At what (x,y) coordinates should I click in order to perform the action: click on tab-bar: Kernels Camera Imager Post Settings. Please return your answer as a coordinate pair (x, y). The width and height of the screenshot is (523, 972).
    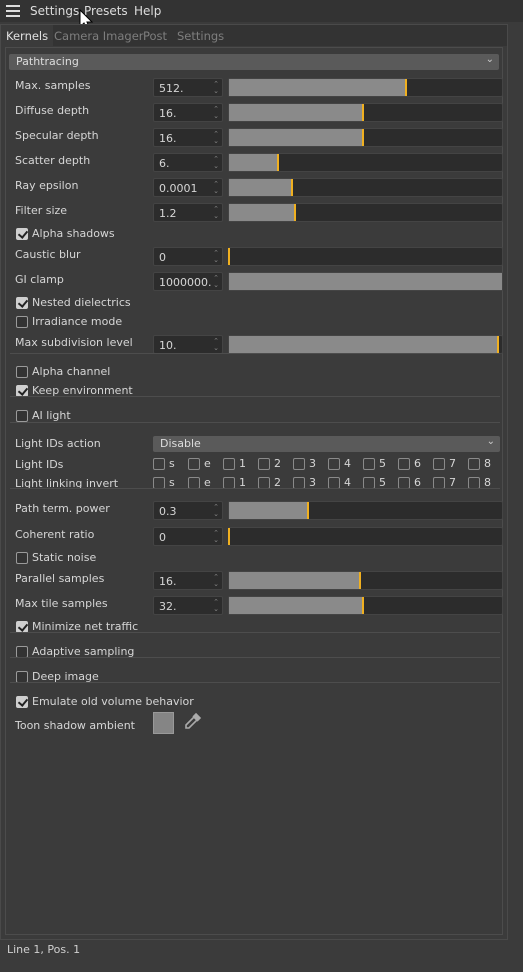
    Looking at the image, I should click on (254, 35).